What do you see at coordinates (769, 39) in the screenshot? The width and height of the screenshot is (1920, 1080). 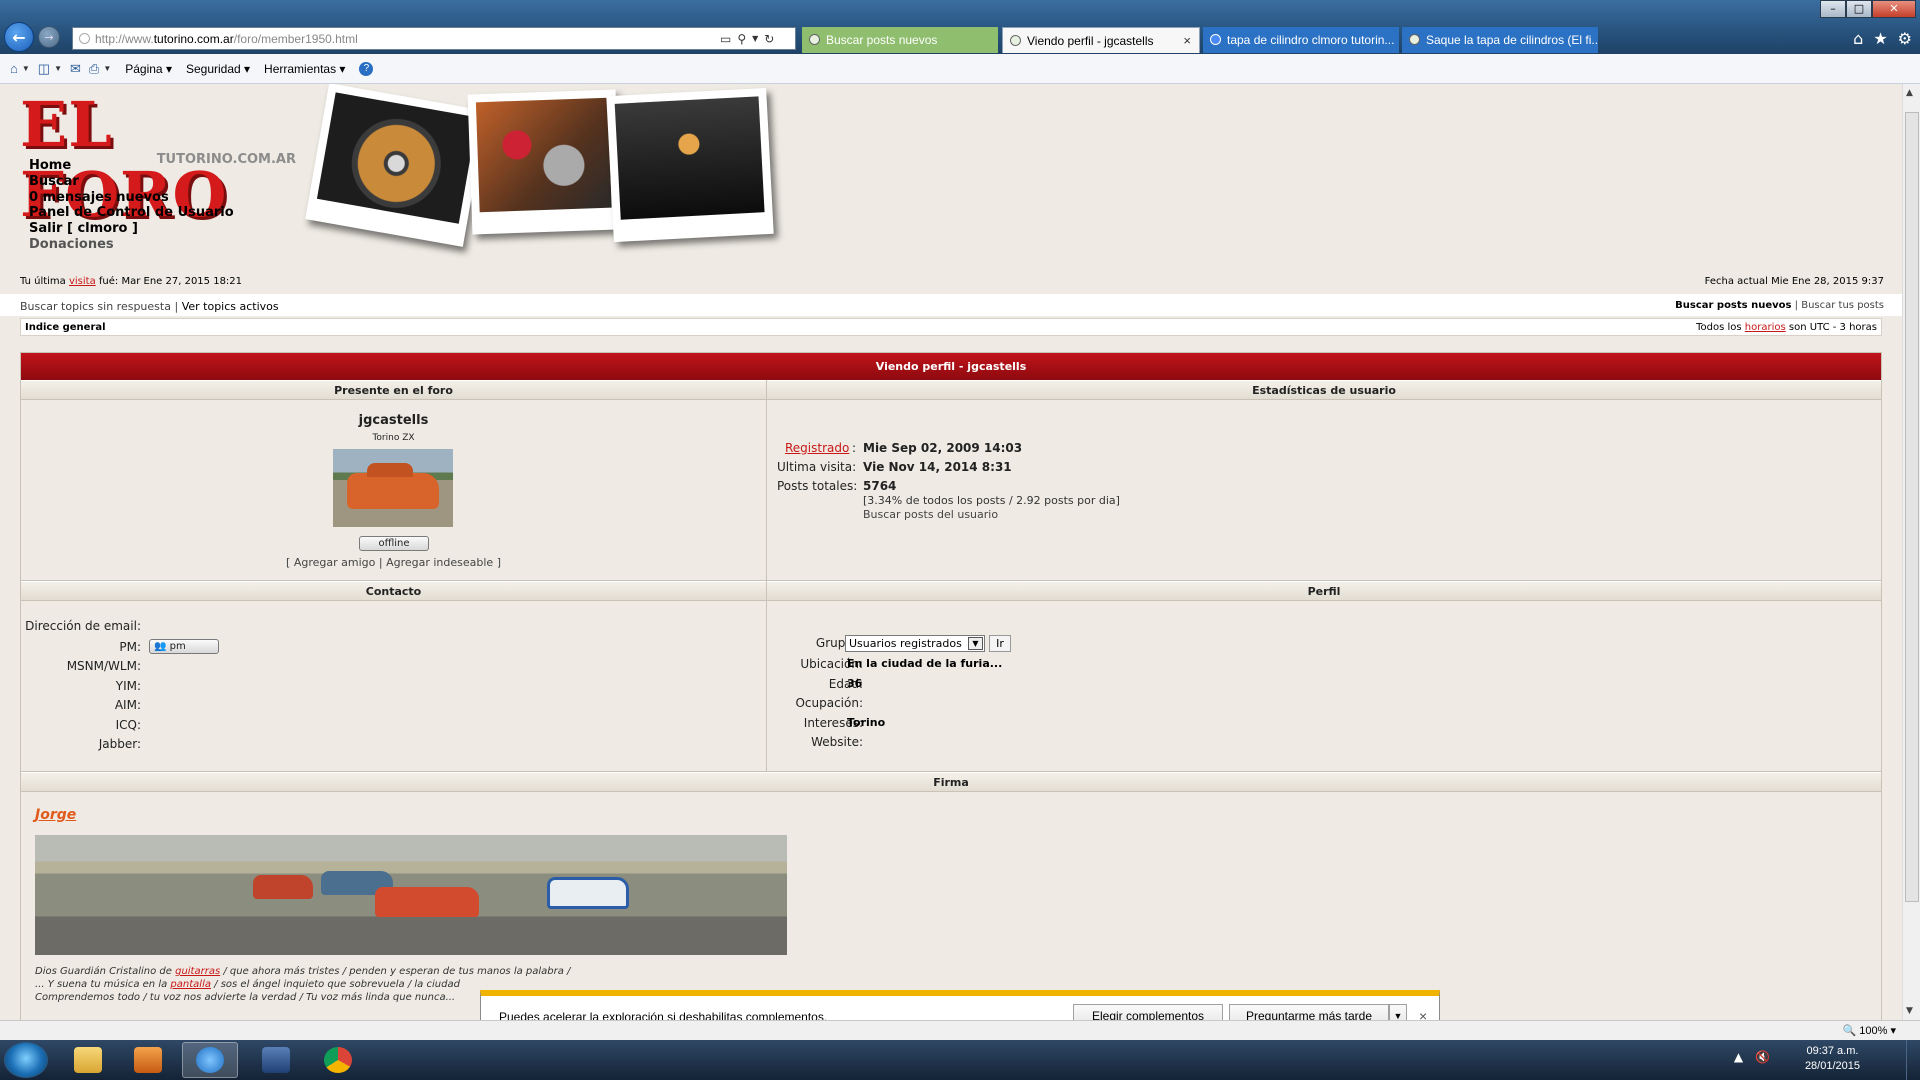 I see `refresh-icon: ↻` at bounding box center [769, 39].